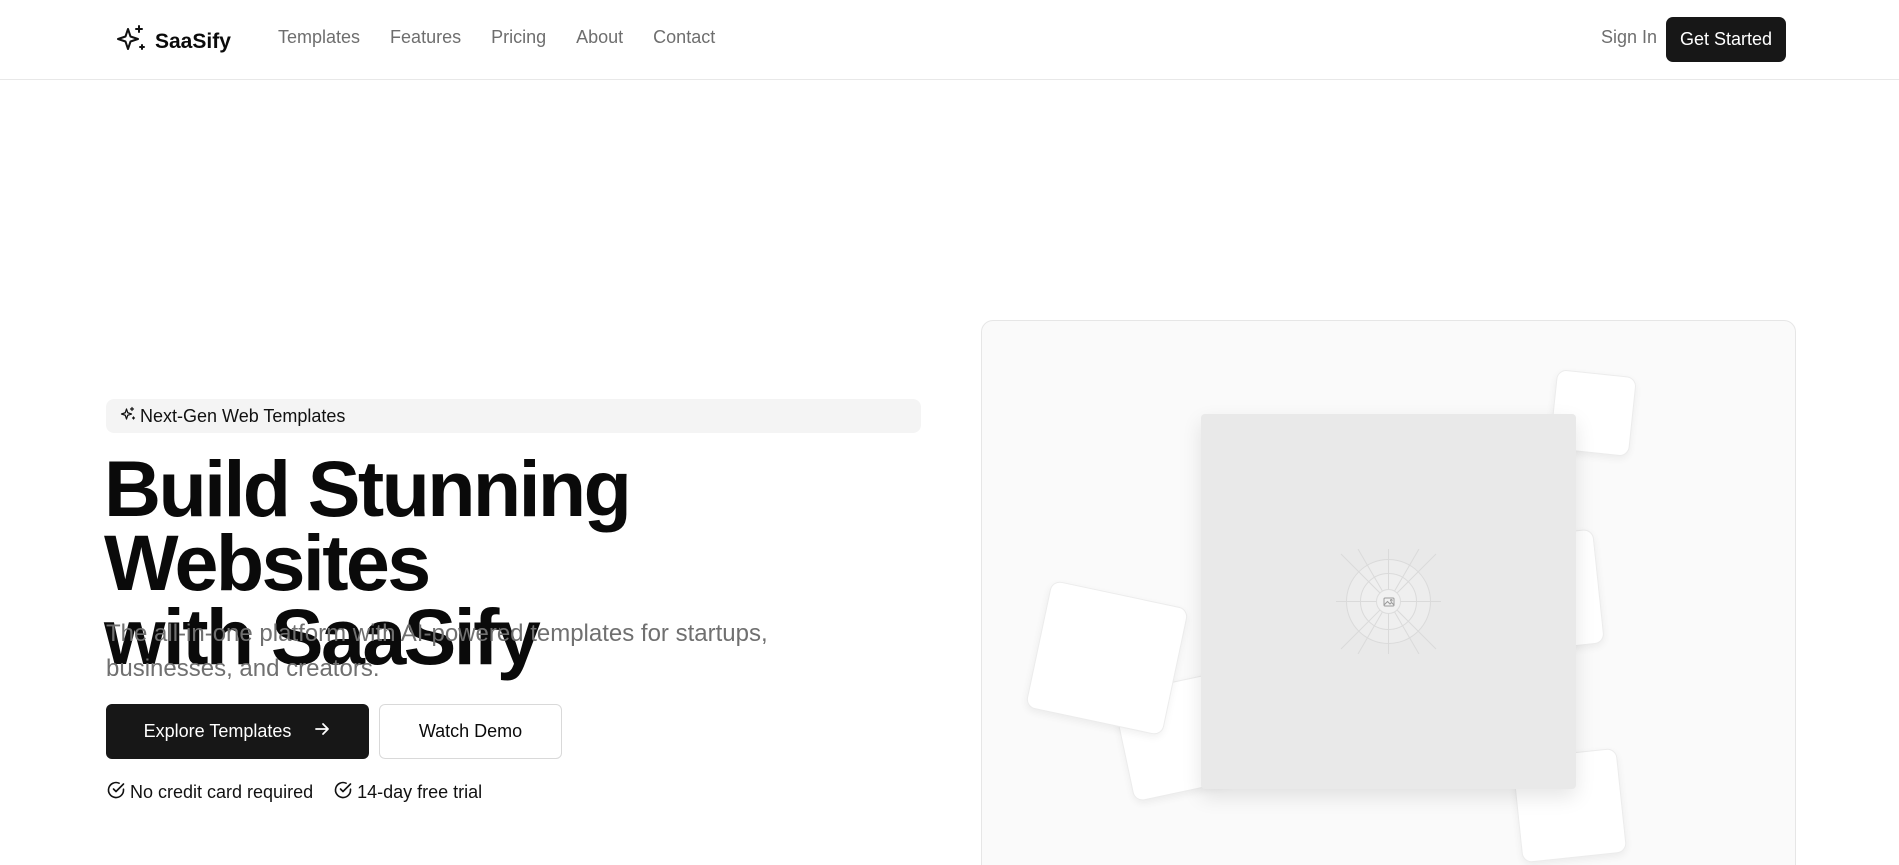  Describe the element at coordinates (518, 37) in the screenshot. I see `nav-item-pricing: Pricing` at that location.